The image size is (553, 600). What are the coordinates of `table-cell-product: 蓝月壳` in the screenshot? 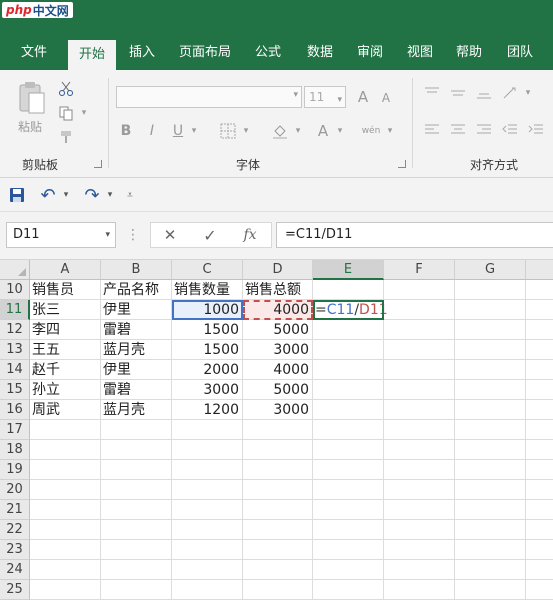 It's located at (136, 410).